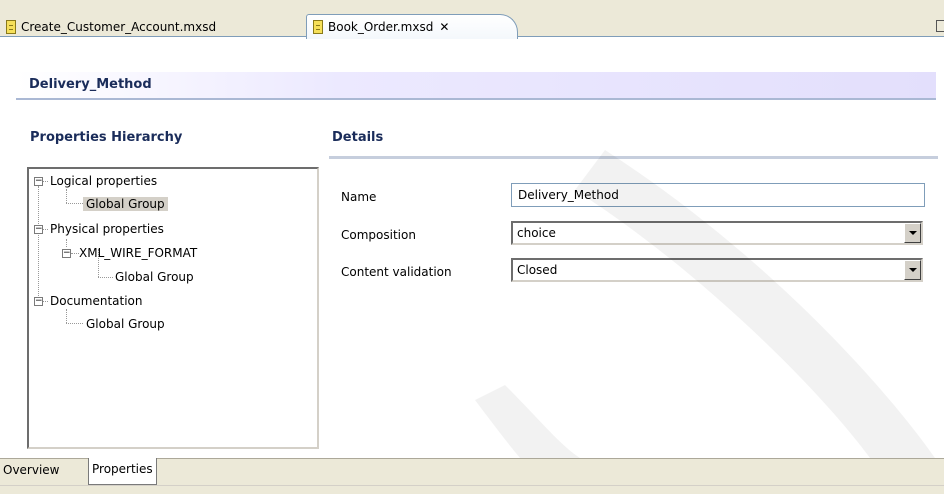 This screenshot has height=494, width=944. Describe the element at coordinates (381, 27) in the screenshot. I see `tab-label: Book_Order.mxsd` at that location.